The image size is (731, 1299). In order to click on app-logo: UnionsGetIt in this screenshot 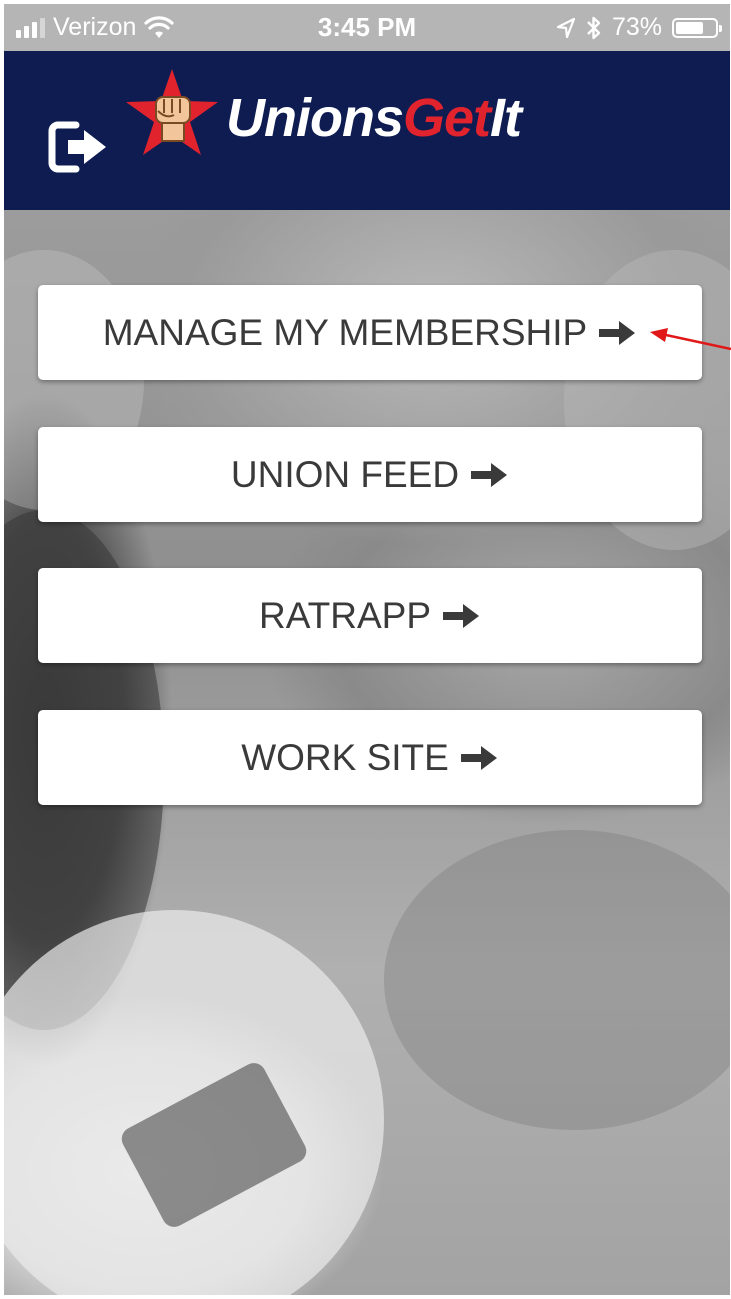, I will do `click(374, 118)`.